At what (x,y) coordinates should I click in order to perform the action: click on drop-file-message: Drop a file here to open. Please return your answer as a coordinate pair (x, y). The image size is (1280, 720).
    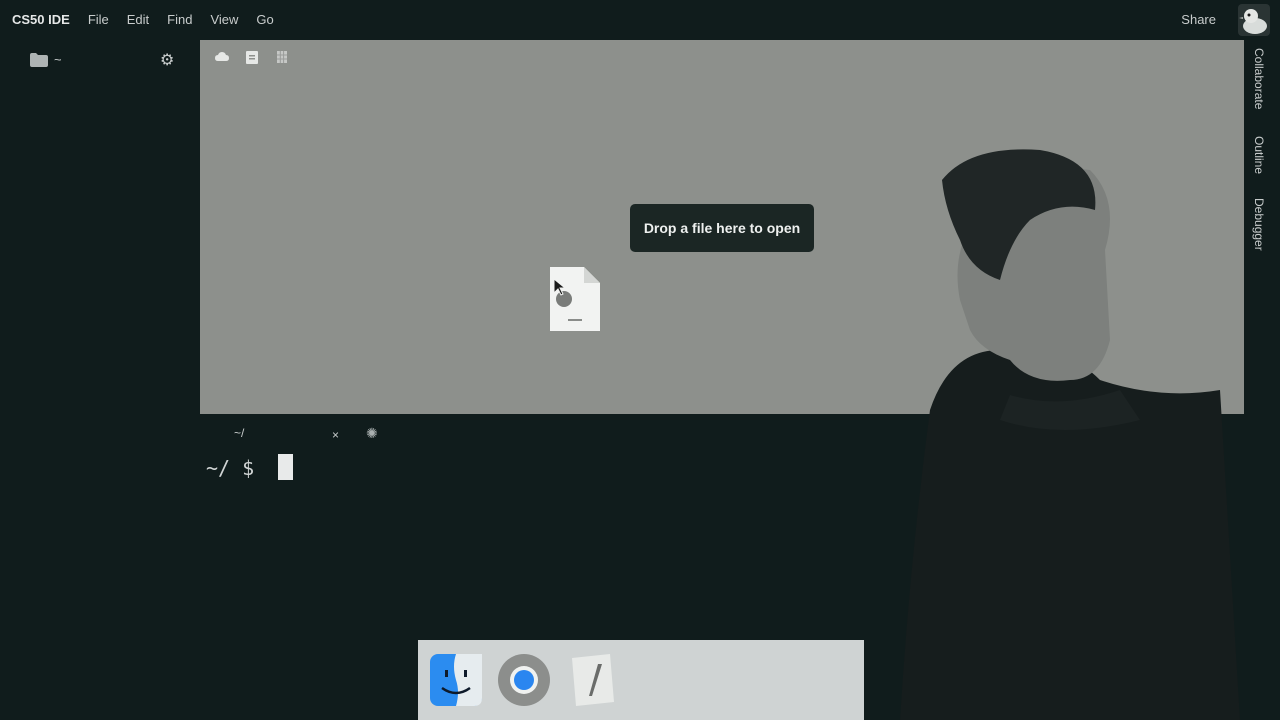
    Looking at the image, I should click on (722, 228).